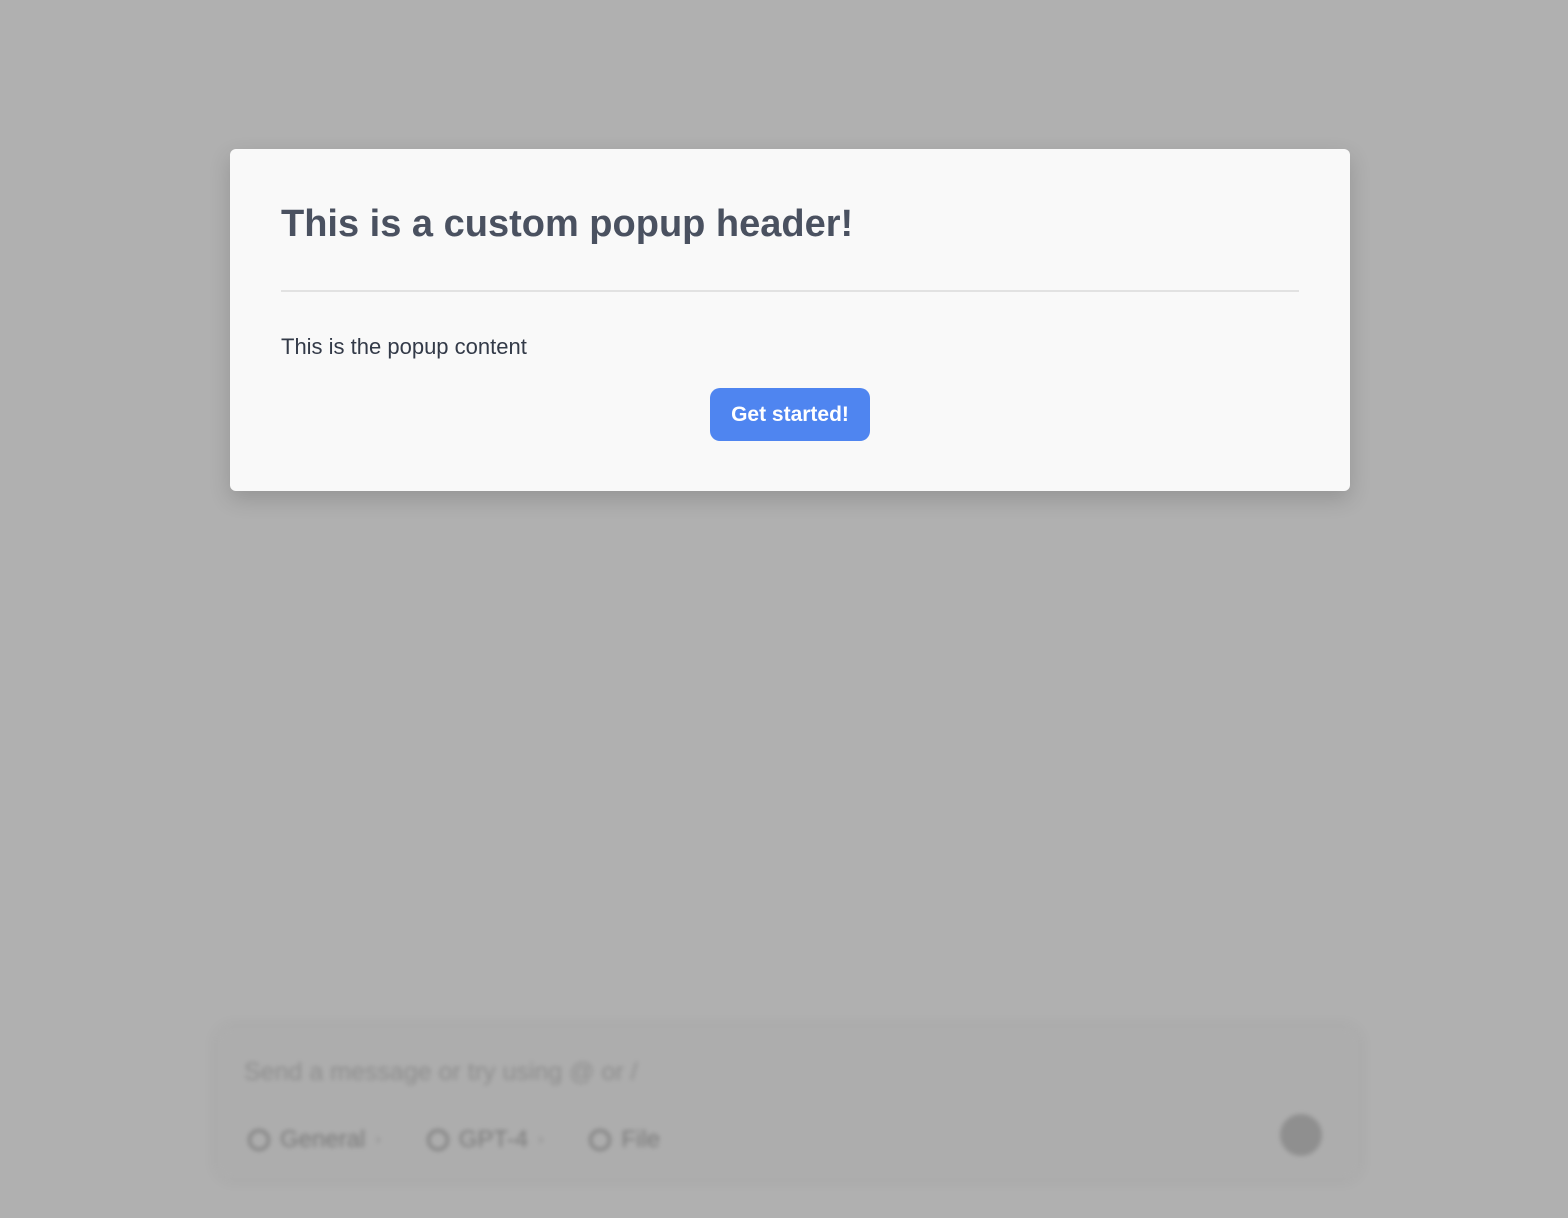 The image size is (1568, 1218). Describe the element at coordinates (493, 1139) in the screenshot. I see `model-label: GPT-4` at that location.